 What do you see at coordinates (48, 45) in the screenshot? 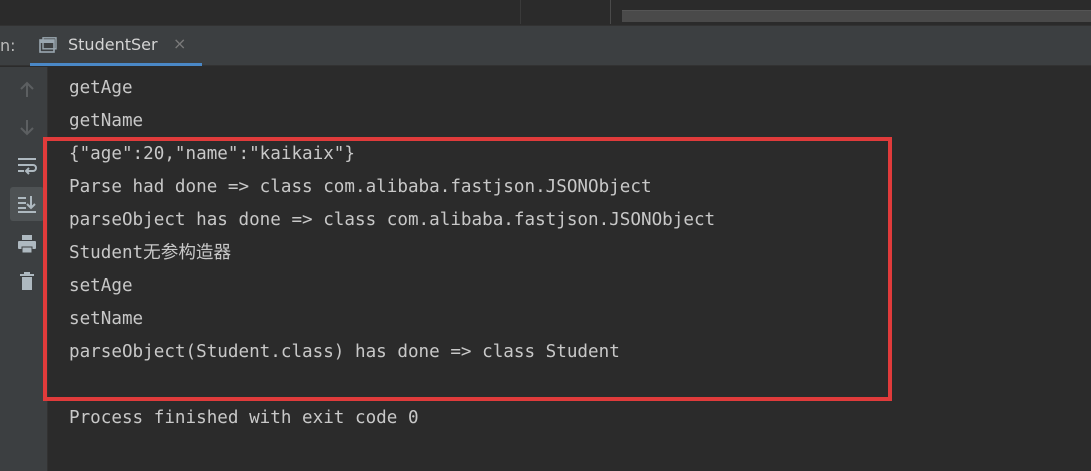
I see `console-icon` at bounding box center [48, 45].